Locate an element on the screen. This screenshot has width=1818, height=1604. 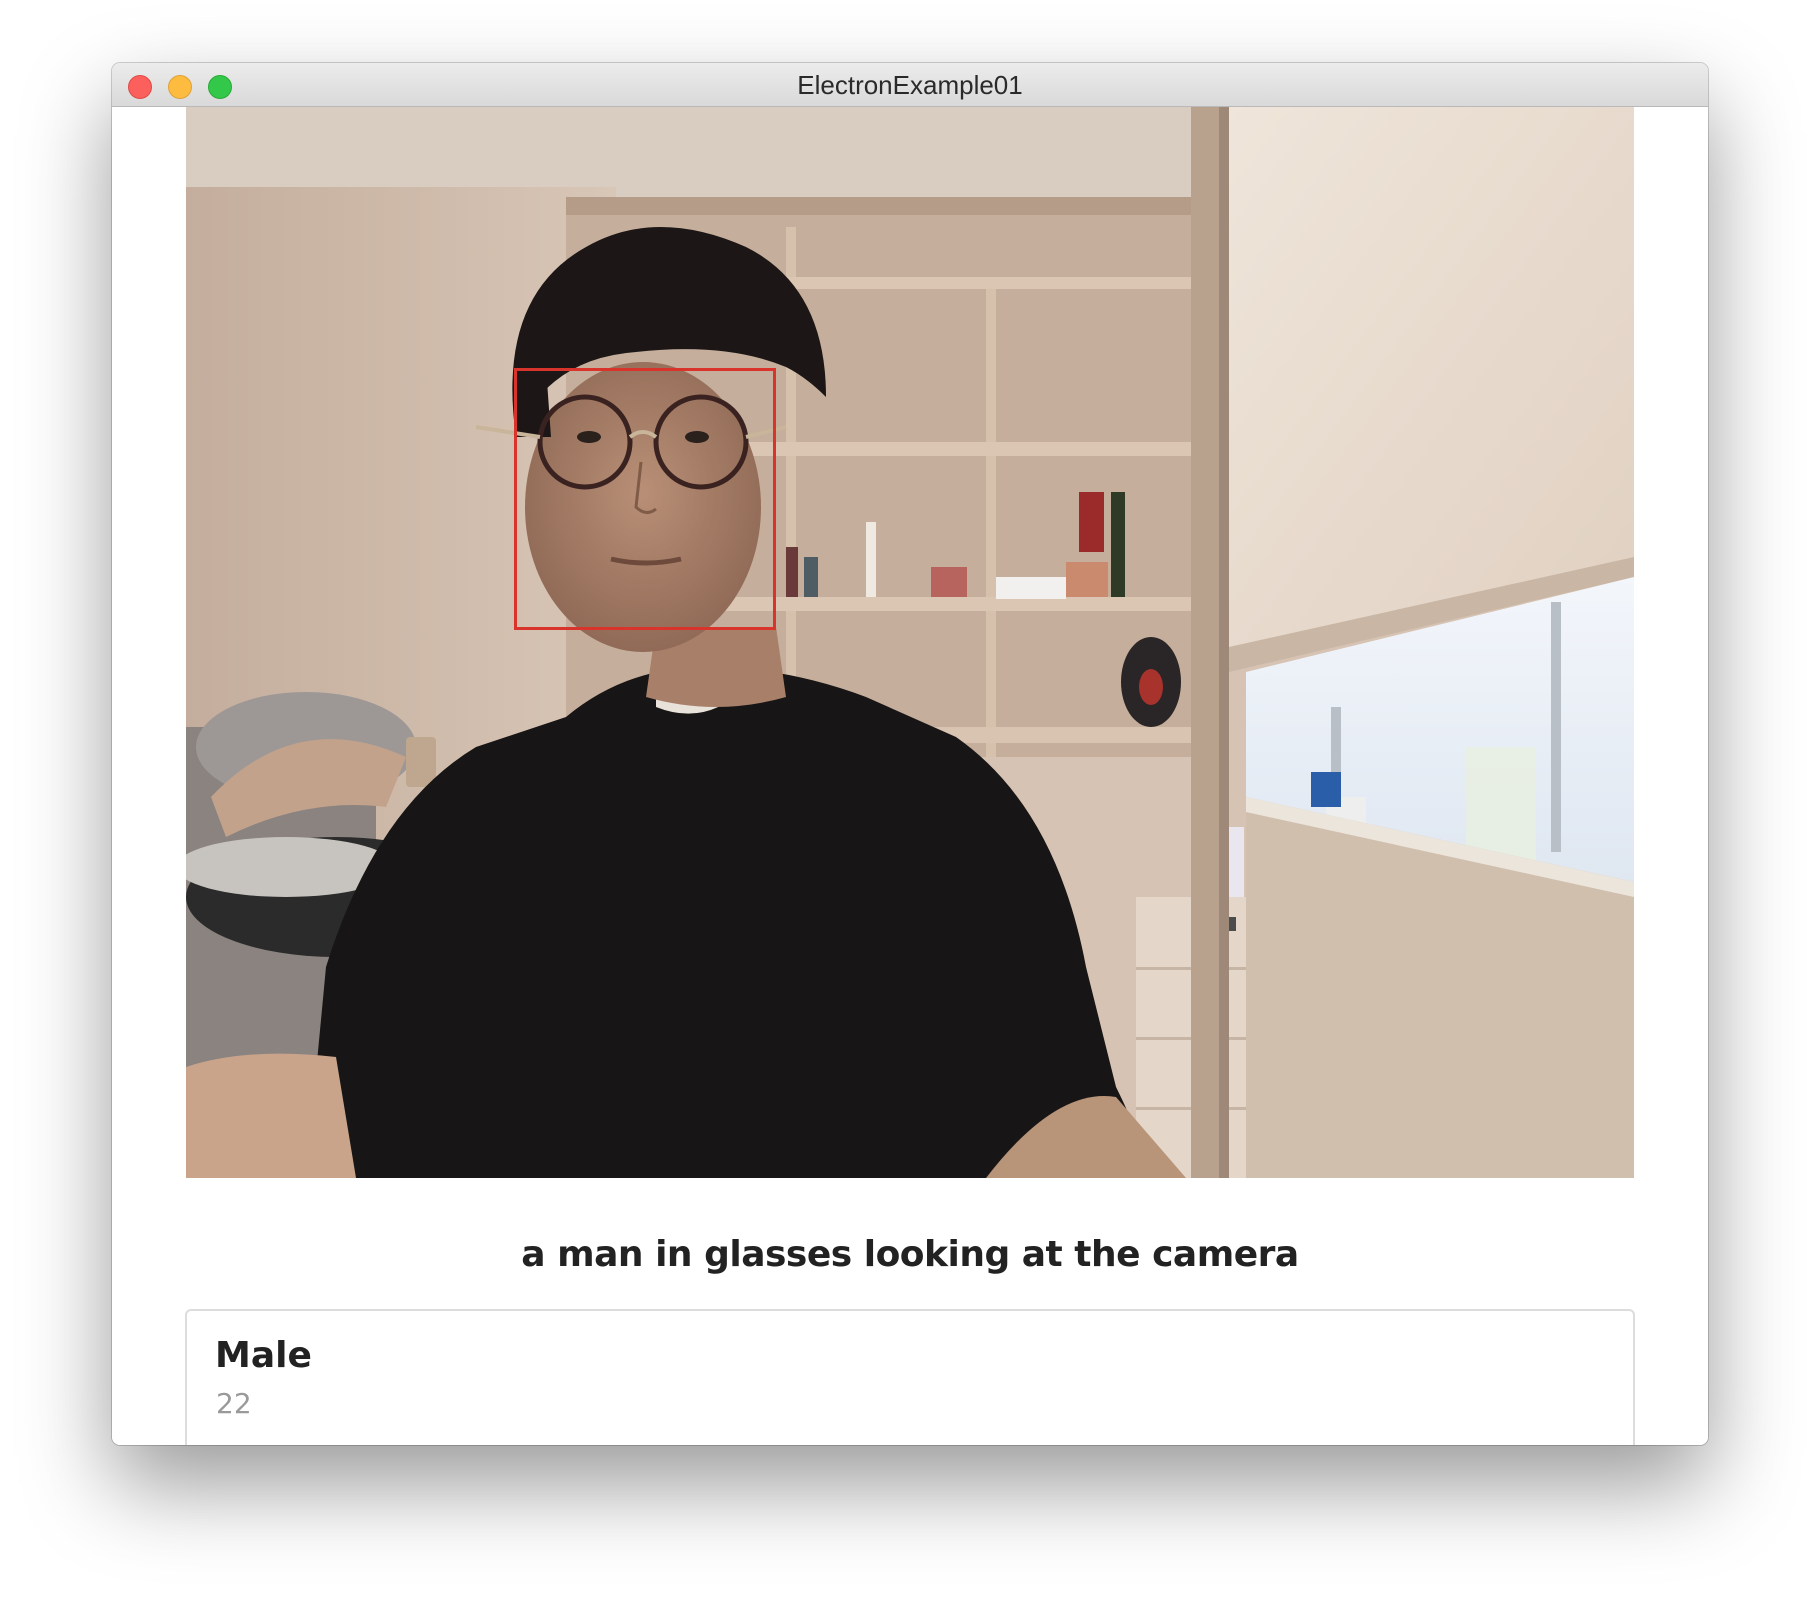
window-title: ElectronExample01 is located at coordinates (910, 85).